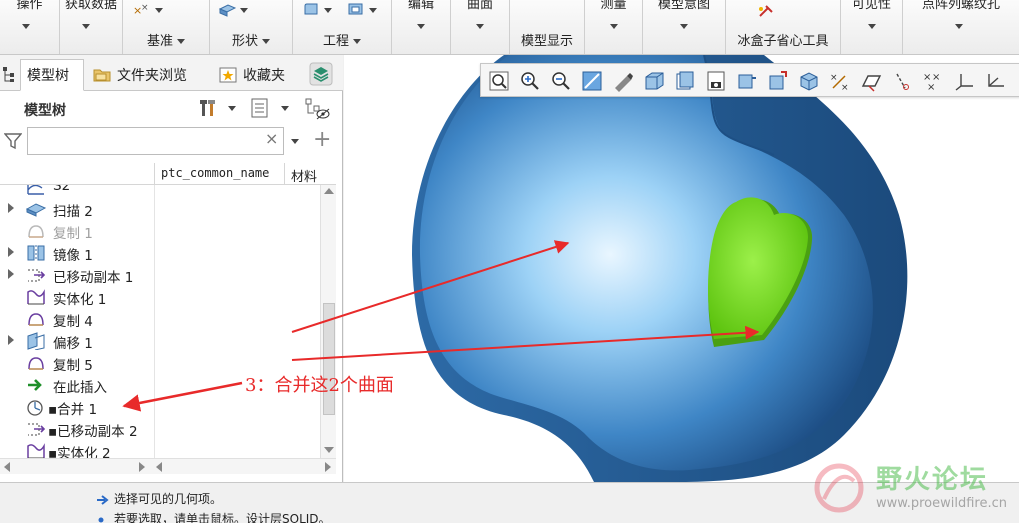 This screenshot has width=1019, height=523. Describe the element at coordinates (747, 81) in the screenshot. I see `section-icon` at that location.